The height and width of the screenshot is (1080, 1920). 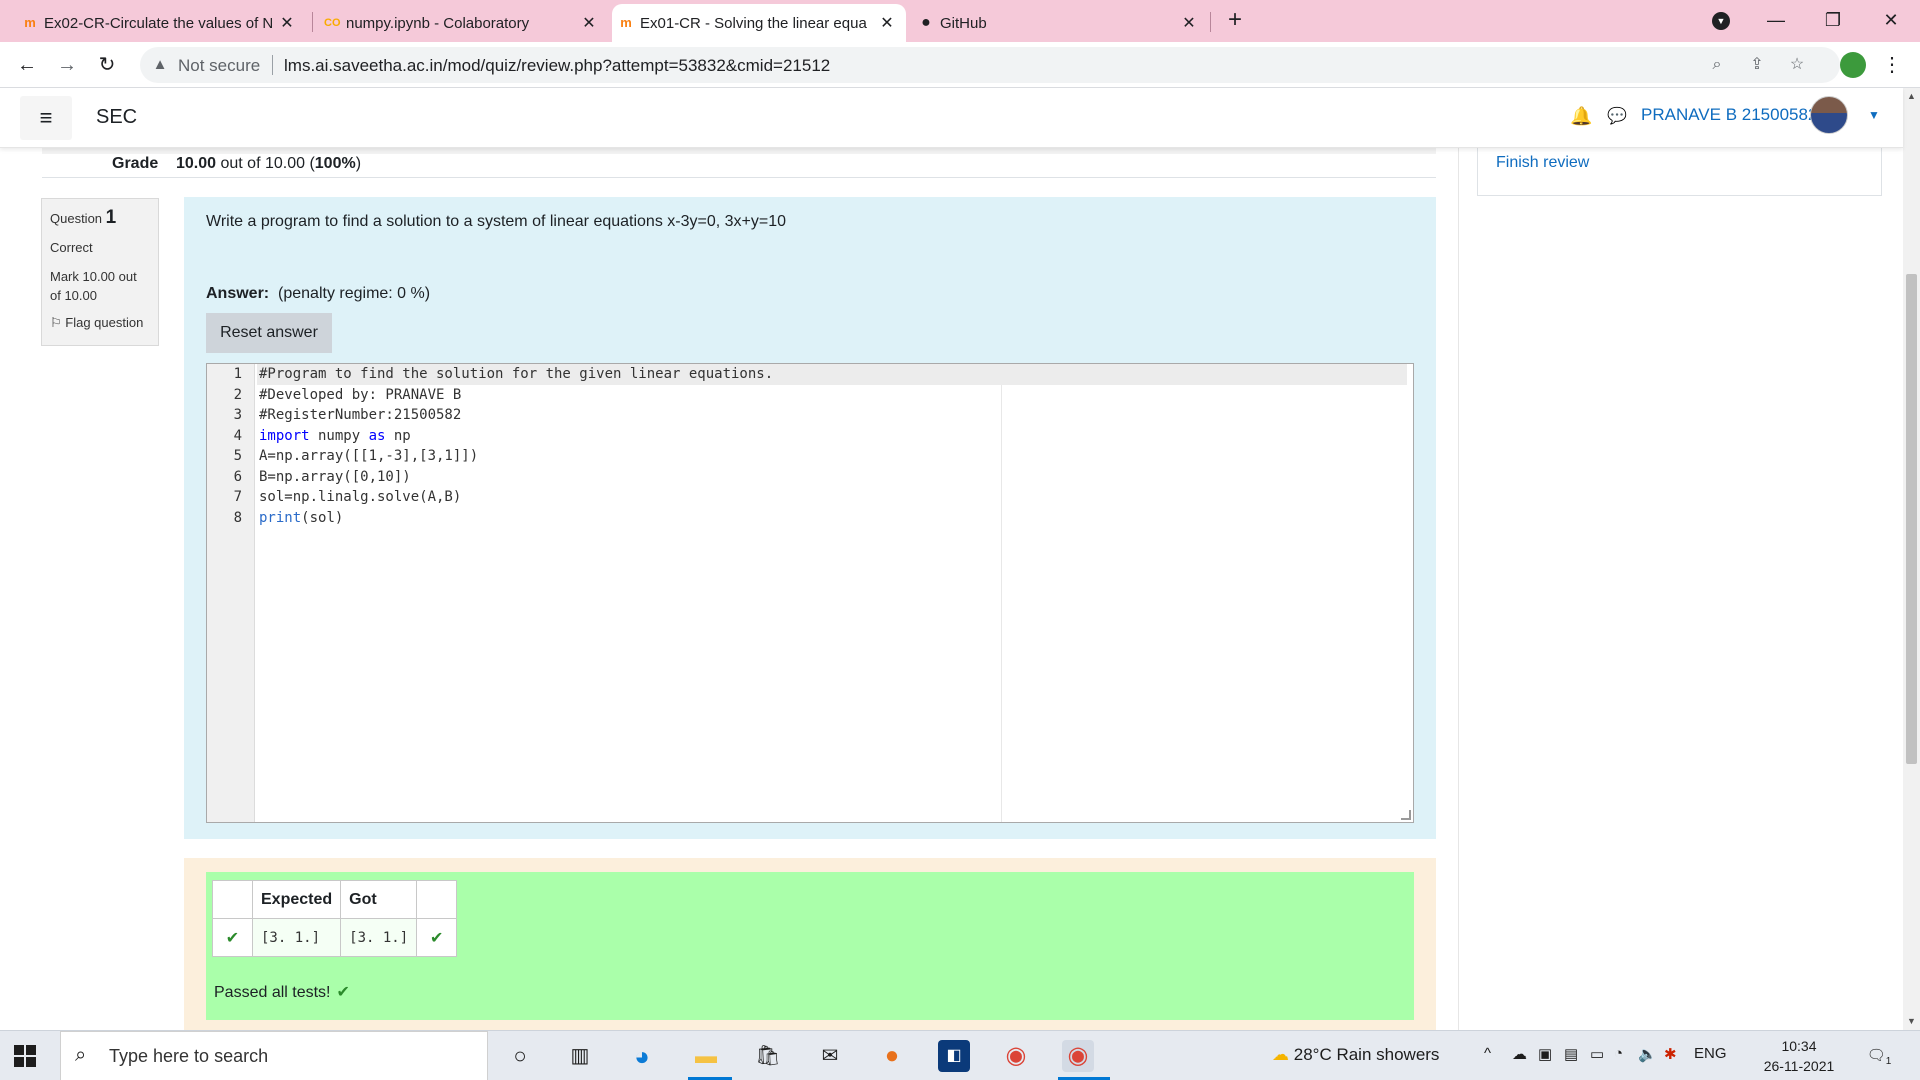 What do you see at coordinates (1542, 163) in the screenshot?
I see `finish-review-link: Finish review` at bounding box center [1542, 163].